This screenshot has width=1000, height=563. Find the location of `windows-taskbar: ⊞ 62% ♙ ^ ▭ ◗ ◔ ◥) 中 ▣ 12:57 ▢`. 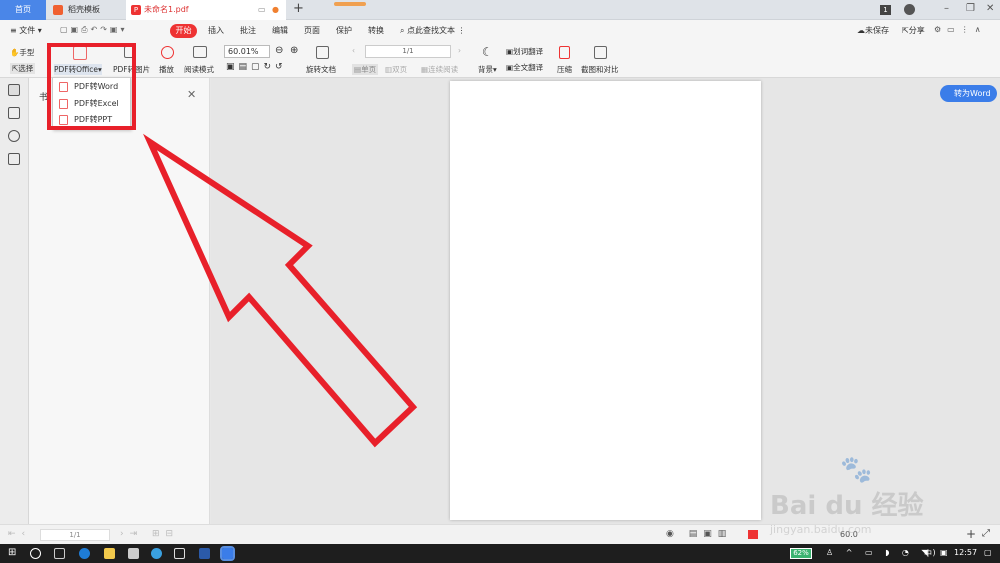

windows-taskbar: ⊞ 62% ♙ ^ ▭ ◗ ◔ ◥) 中 ▣ 12:57 ▢ is located at coordinates (500, 553).